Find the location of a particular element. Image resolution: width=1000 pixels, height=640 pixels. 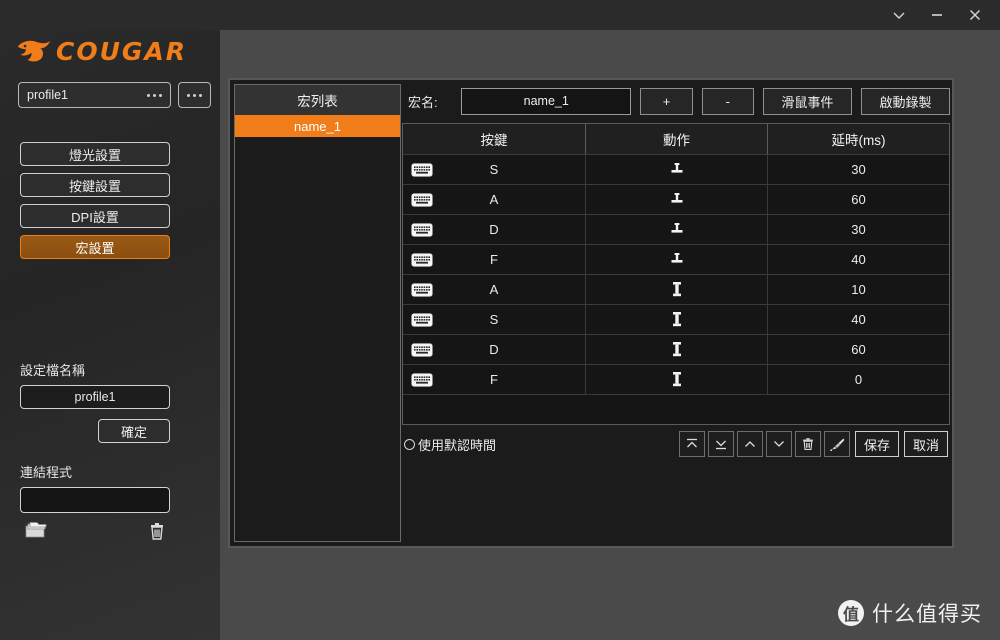

table-row: F 40 is located at coordinates (676, 259).